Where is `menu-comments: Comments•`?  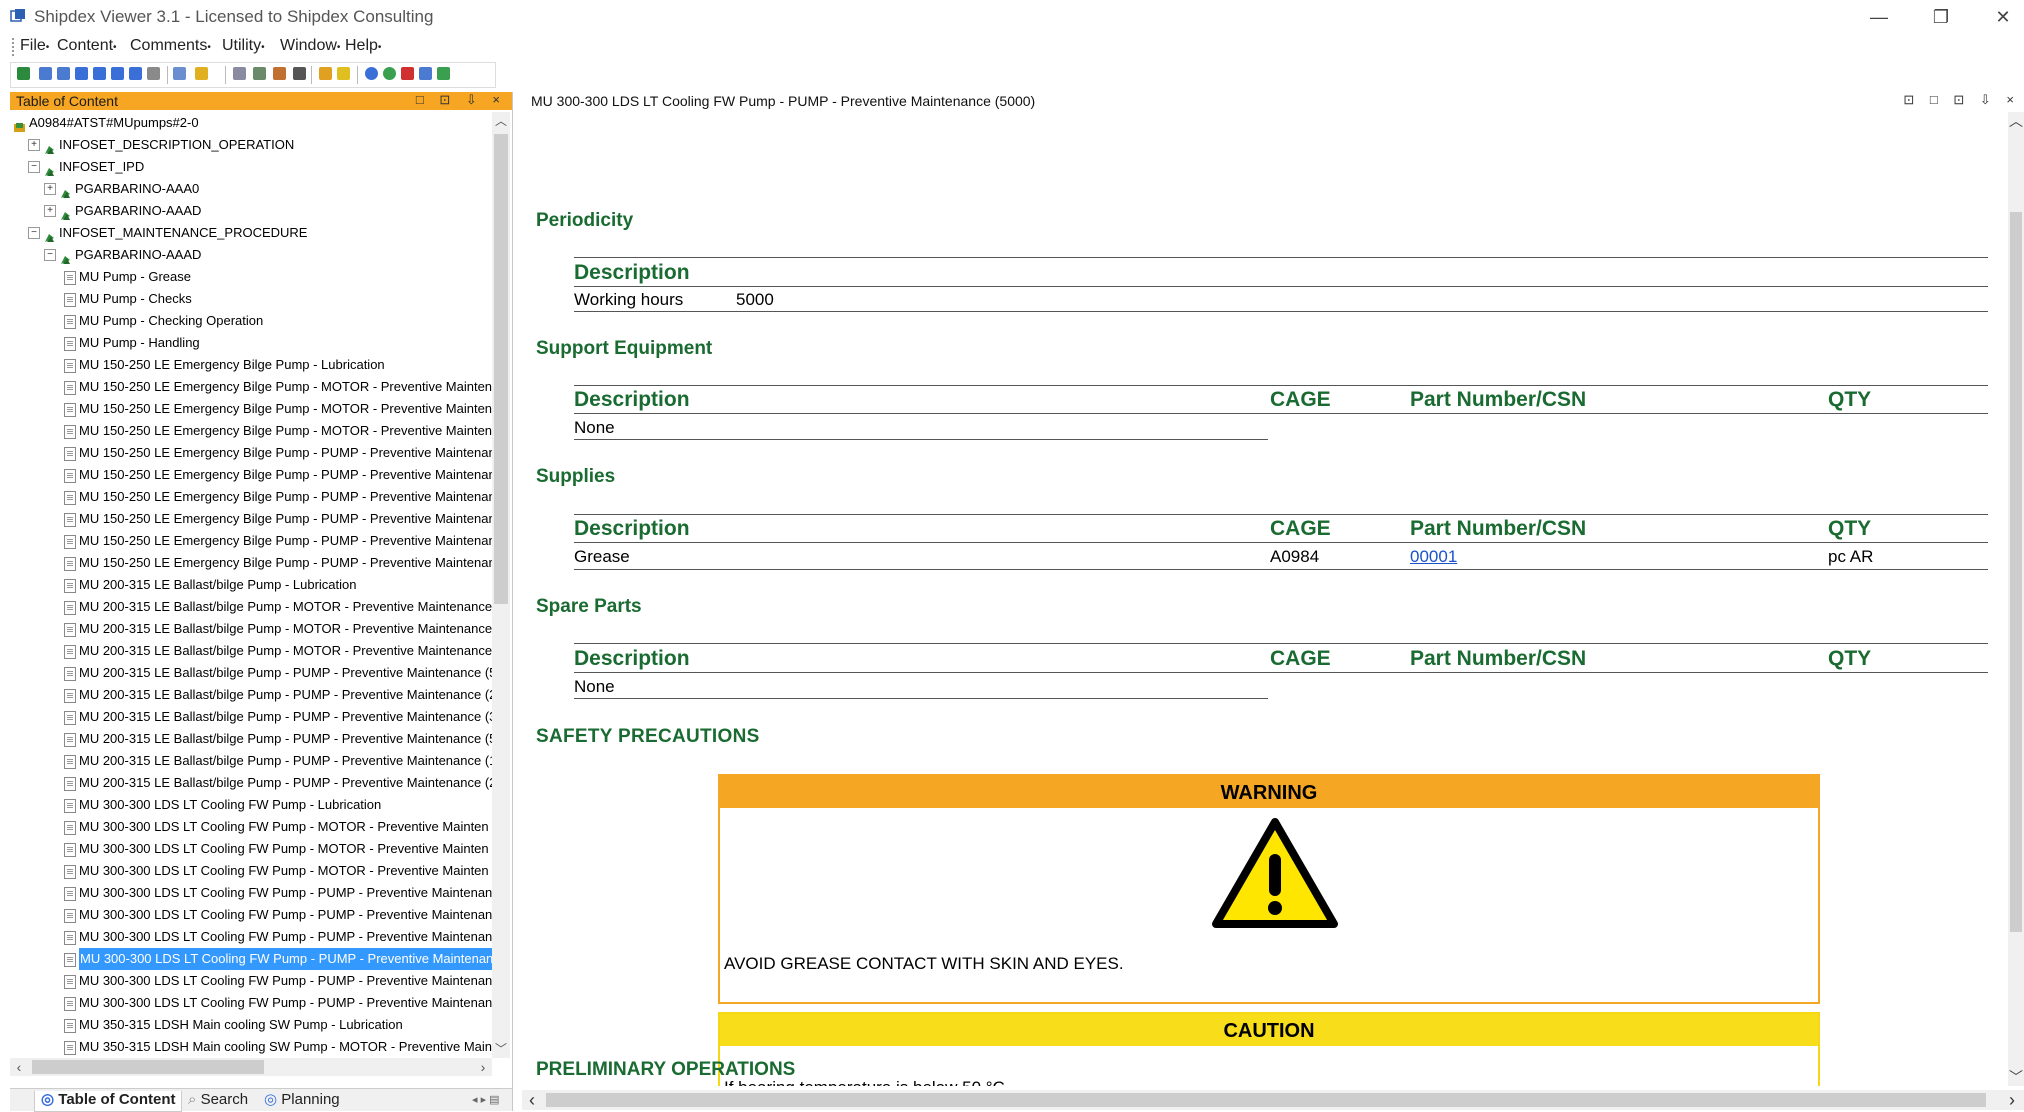 menu-comments: Comments• is located at coordinates (170, 46).